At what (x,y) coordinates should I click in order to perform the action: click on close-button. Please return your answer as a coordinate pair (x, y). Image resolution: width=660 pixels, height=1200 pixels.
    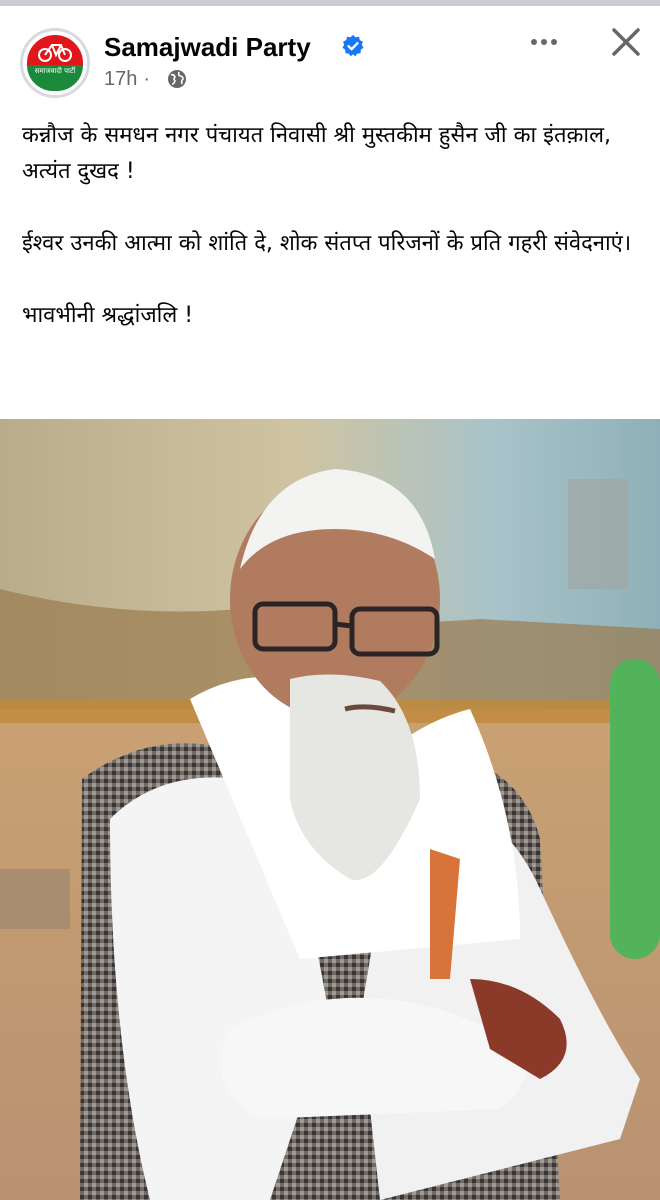
    Looking at the image, I should click on (626, 42).